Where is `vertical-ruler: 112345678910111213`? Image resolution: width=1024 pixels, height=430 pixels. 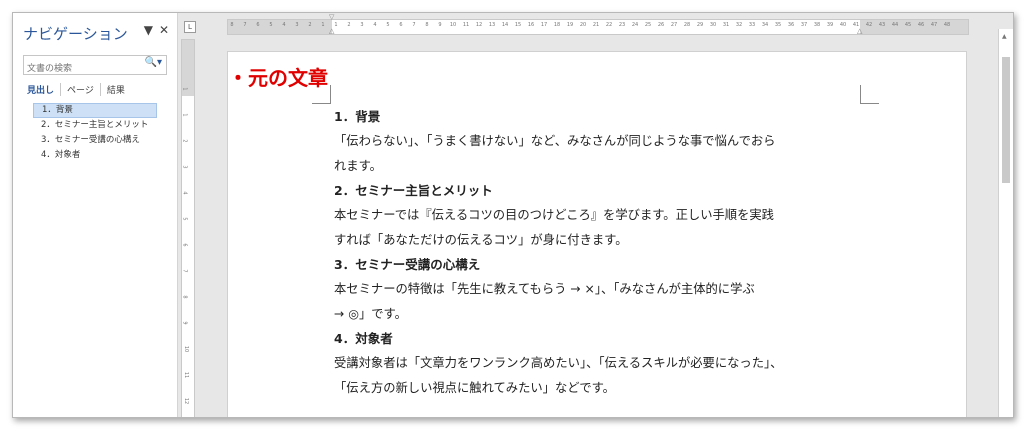 vertical-ruler: 112345678910111213 is located at coordinates (188, 228).